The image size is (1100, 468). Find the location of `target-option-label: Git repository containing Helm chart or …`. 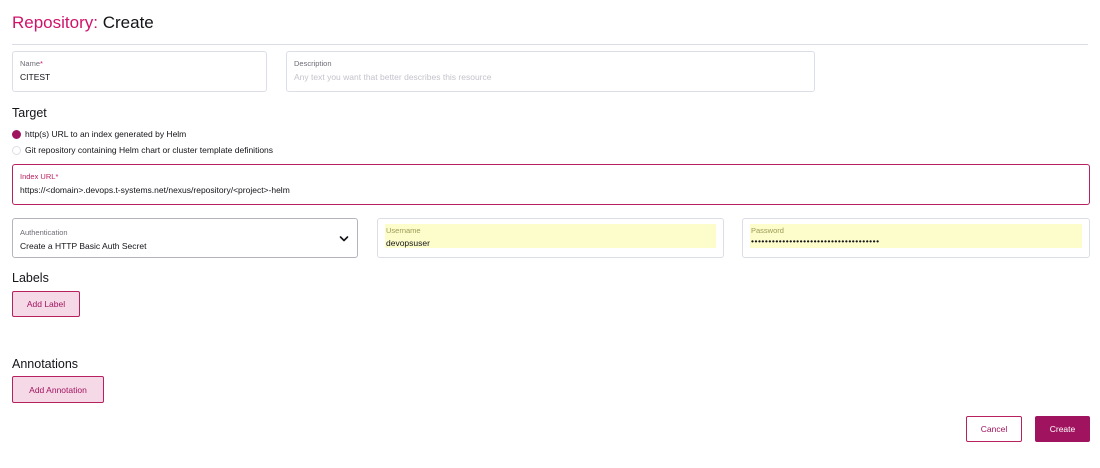

target-option-label: Git repository containing Helm chart or … is located at coordinates (149, 150).